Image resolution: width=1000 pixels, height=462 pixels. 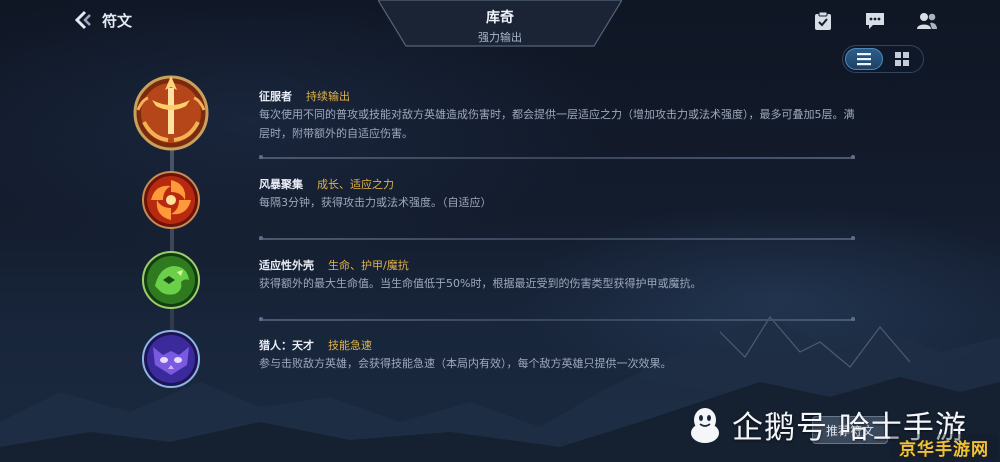 I want to click on back-button: 符文, so click(x=102, y=20).